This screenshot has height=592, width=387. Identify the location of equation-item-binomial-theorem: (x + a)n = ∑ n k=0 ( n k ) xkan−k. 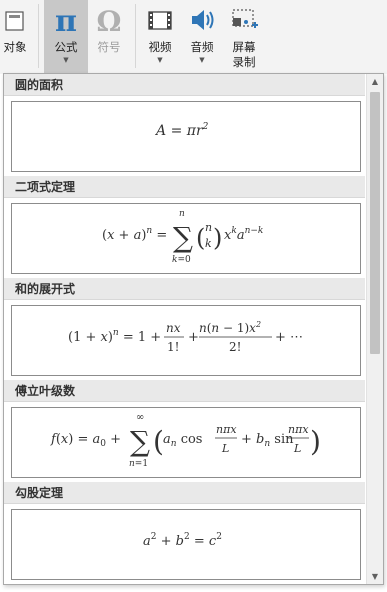
(186, 238).